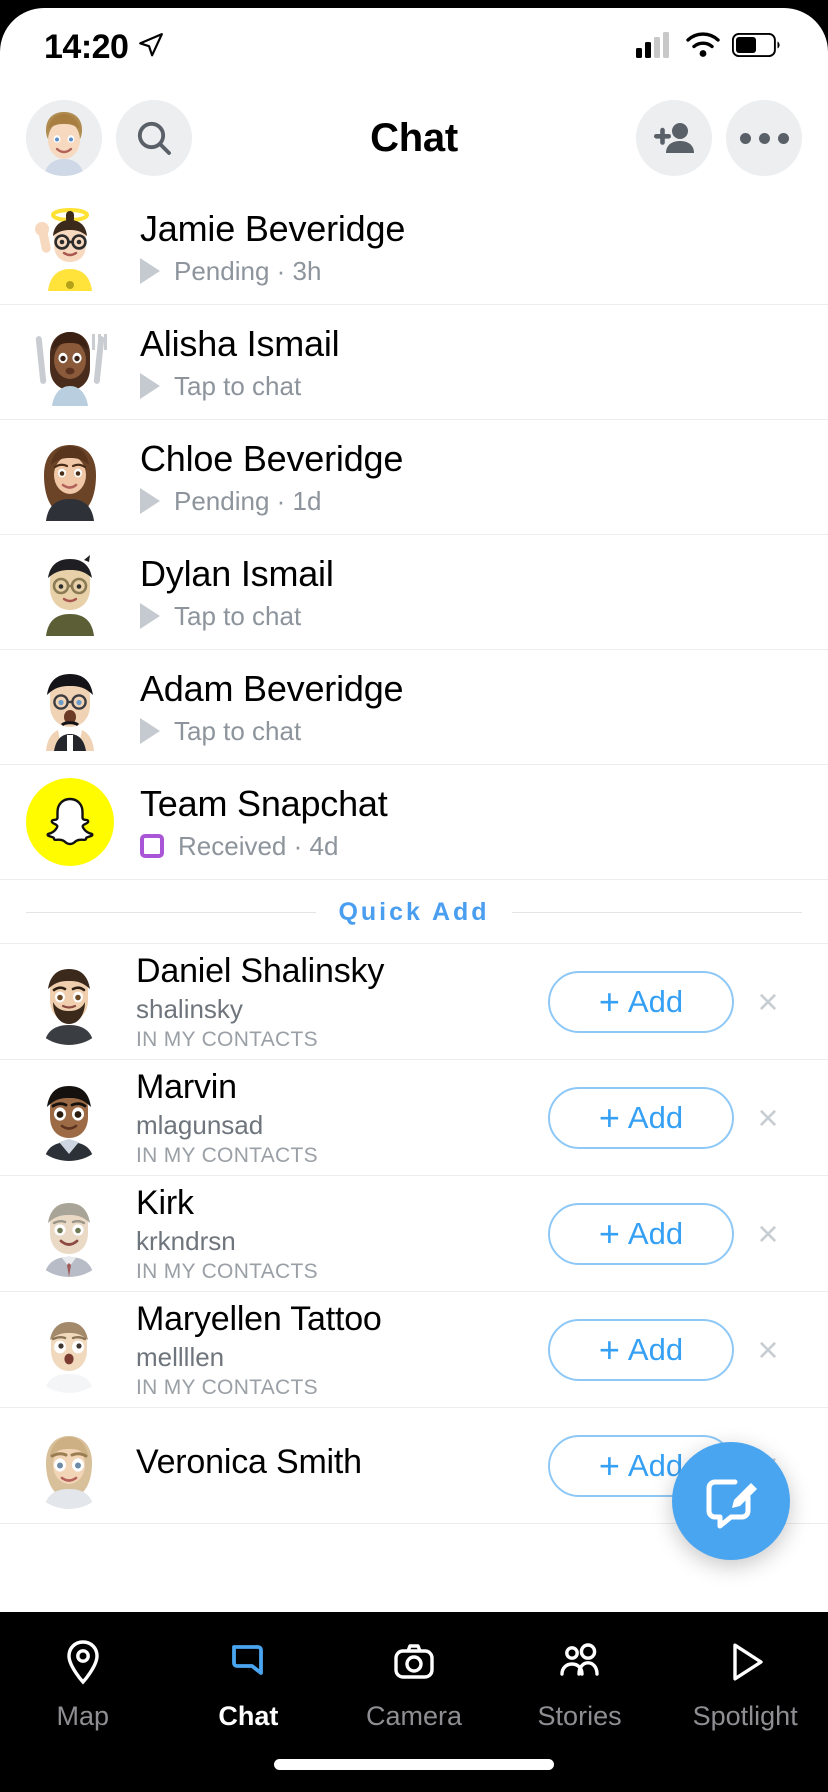  I want to click on status-time: 14:20, so click(86, 46).